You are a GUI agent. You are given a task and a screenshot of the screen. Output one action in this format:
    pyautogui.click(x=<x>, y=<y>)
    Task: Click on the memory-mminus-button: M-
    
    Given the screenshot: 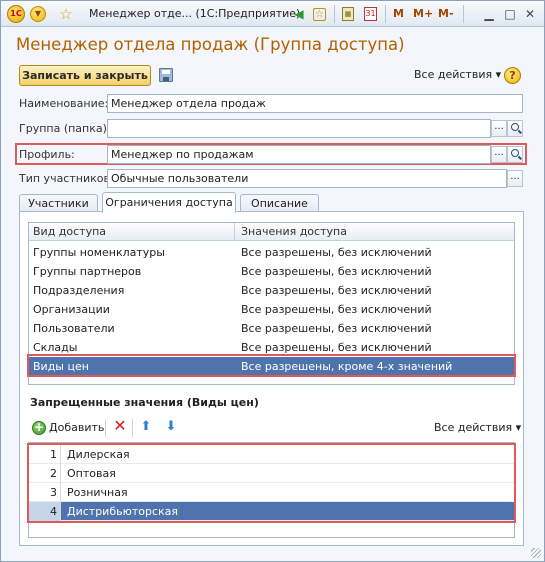 What is the action you would take?
    pyautogui.click(x=446, y=13)
    